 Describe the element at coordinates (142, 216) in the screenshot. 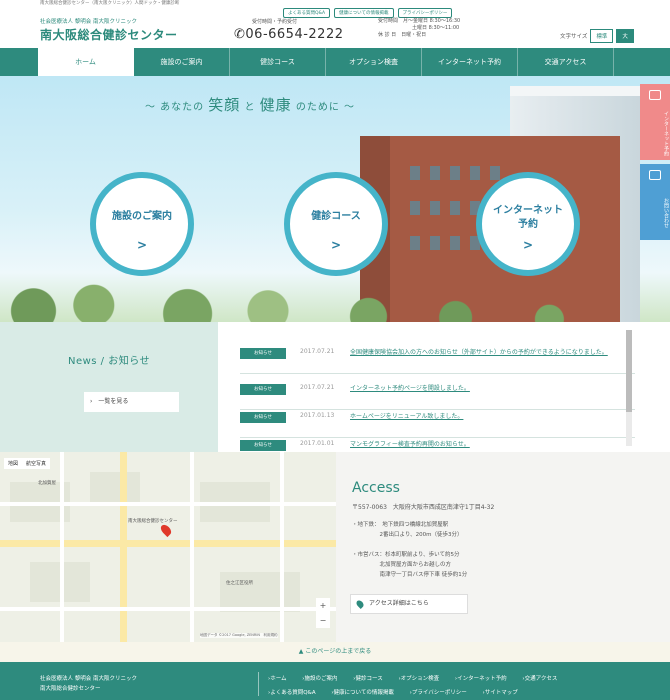

I see `circle-label: 施設のご案内` at that location.